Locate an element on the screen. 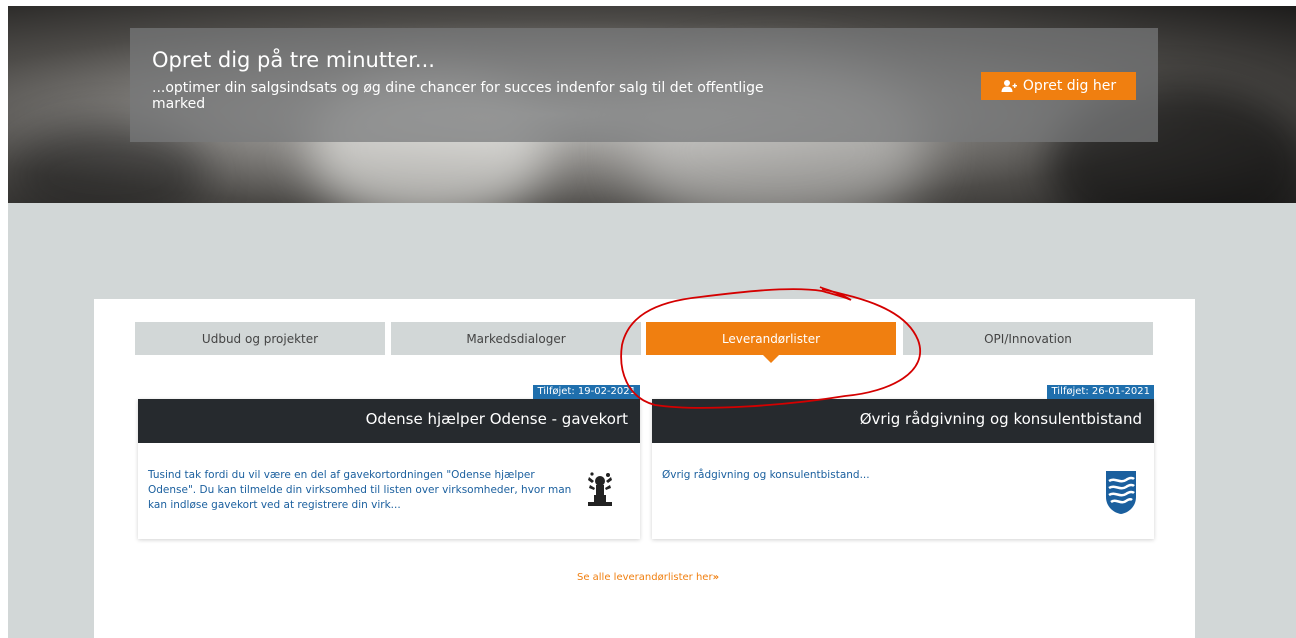  tab-label: Leverandørlister is located at coordinates (771, 338).